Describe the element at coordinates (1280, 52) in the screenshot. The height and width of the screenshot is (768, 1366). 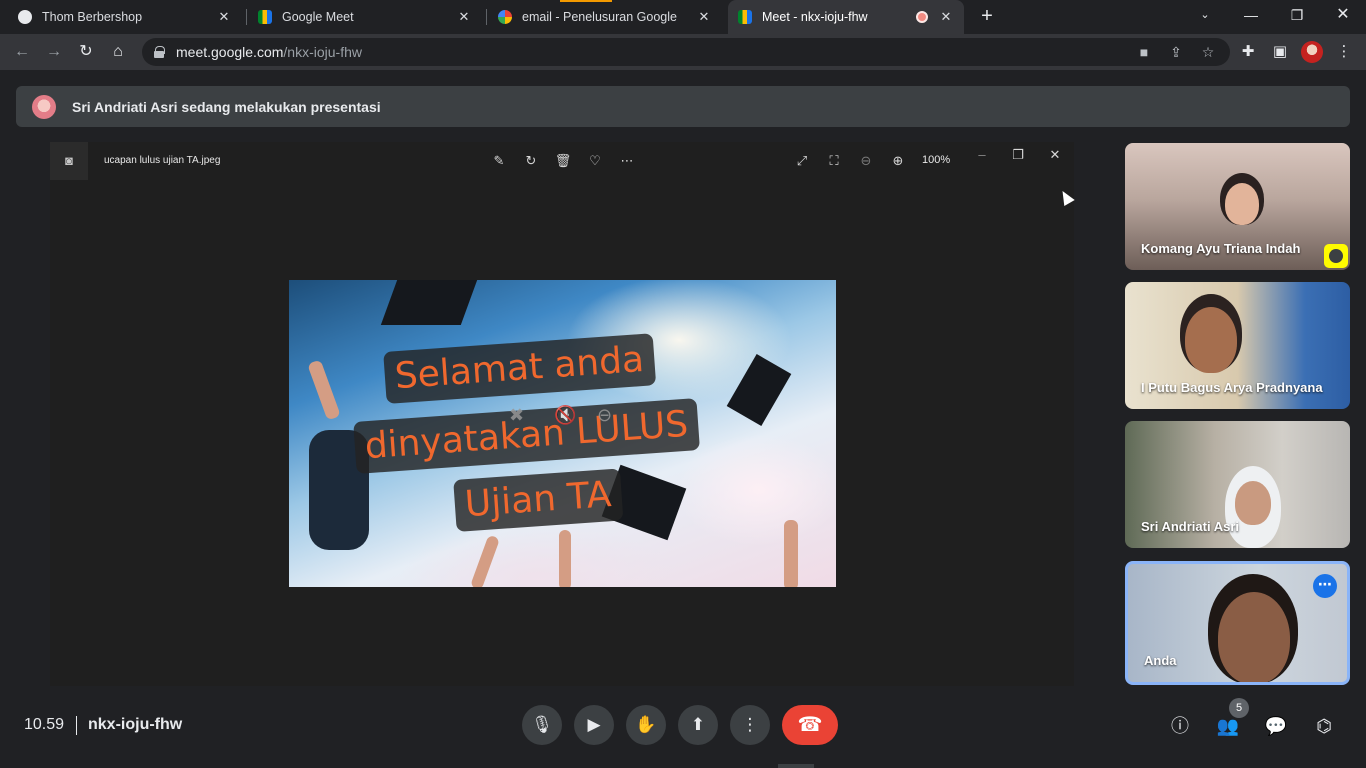
I see `side-panel-icon: ▣` at that location.